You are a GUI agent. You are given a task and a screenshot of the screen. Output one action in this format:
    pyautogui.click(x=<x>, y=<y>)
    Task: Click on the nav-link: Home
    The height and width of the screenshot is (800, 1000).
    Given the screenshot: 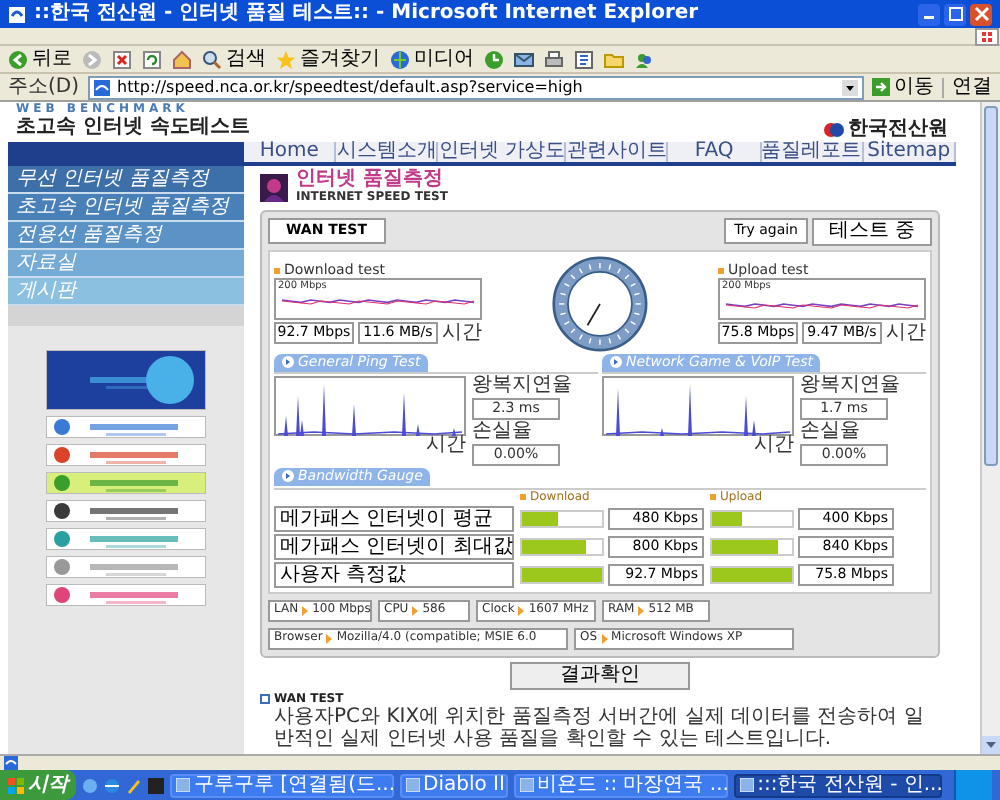 What is the action you would take?
    pyautogui.click(x=290, y=152)
    